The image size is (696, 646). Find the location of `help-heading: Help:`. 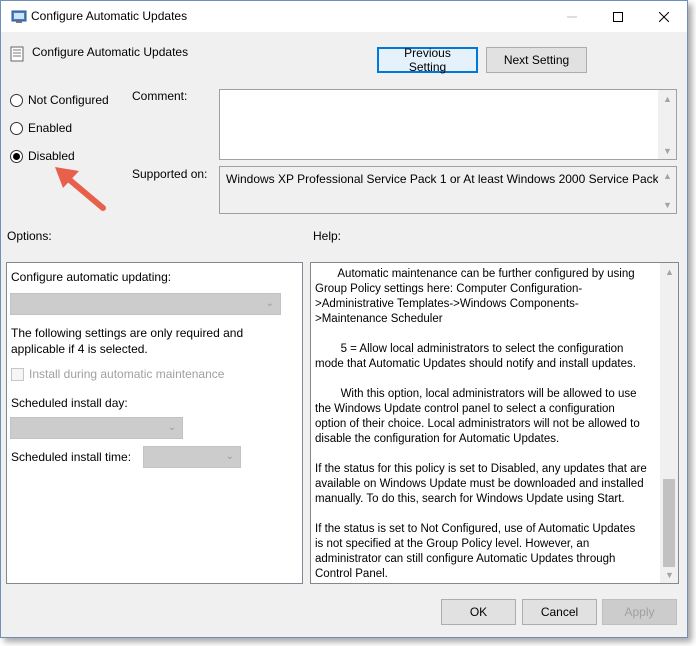

help-heading: Help: is located at coordinates (327, 236).